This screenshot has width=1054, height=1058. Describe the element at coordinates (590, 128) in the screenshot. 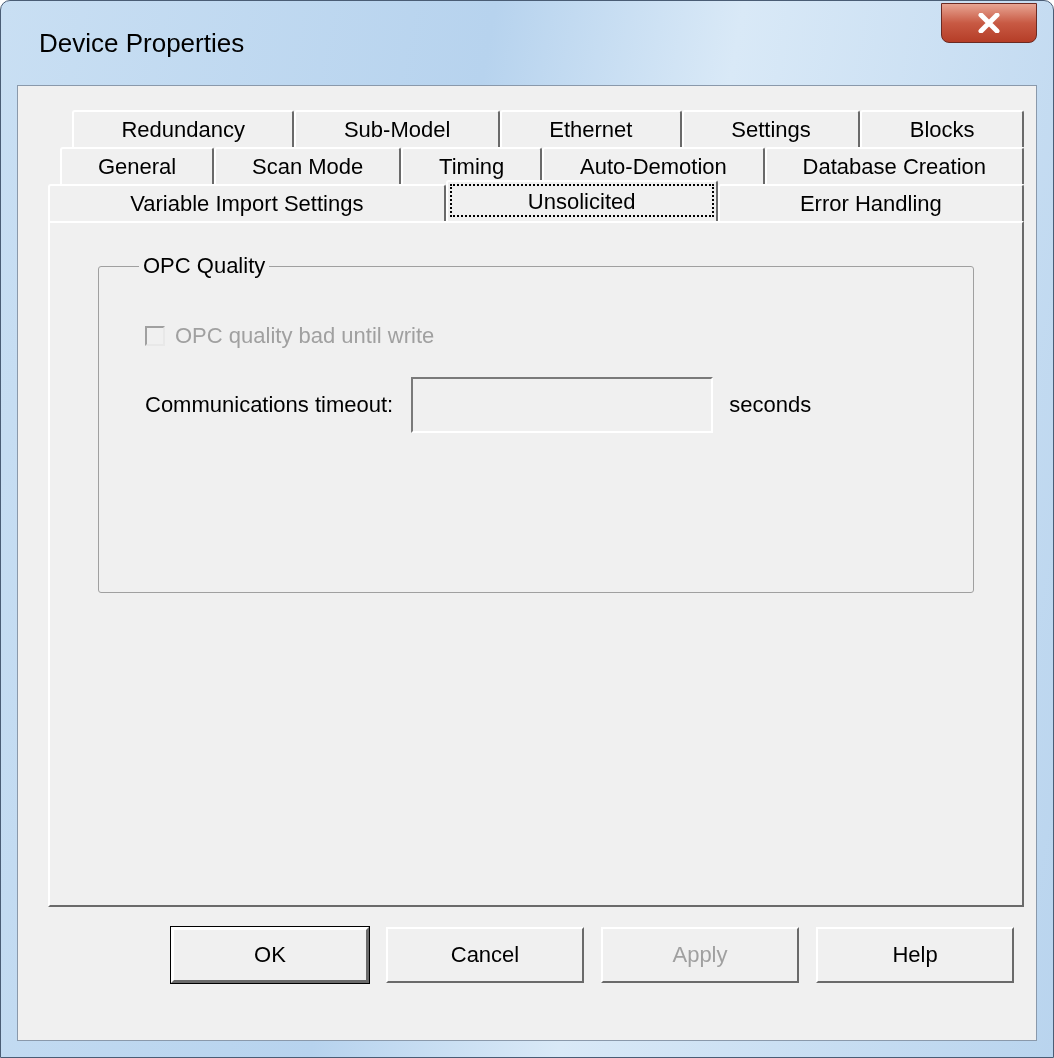

I see `tab: Ethernet` at that location.